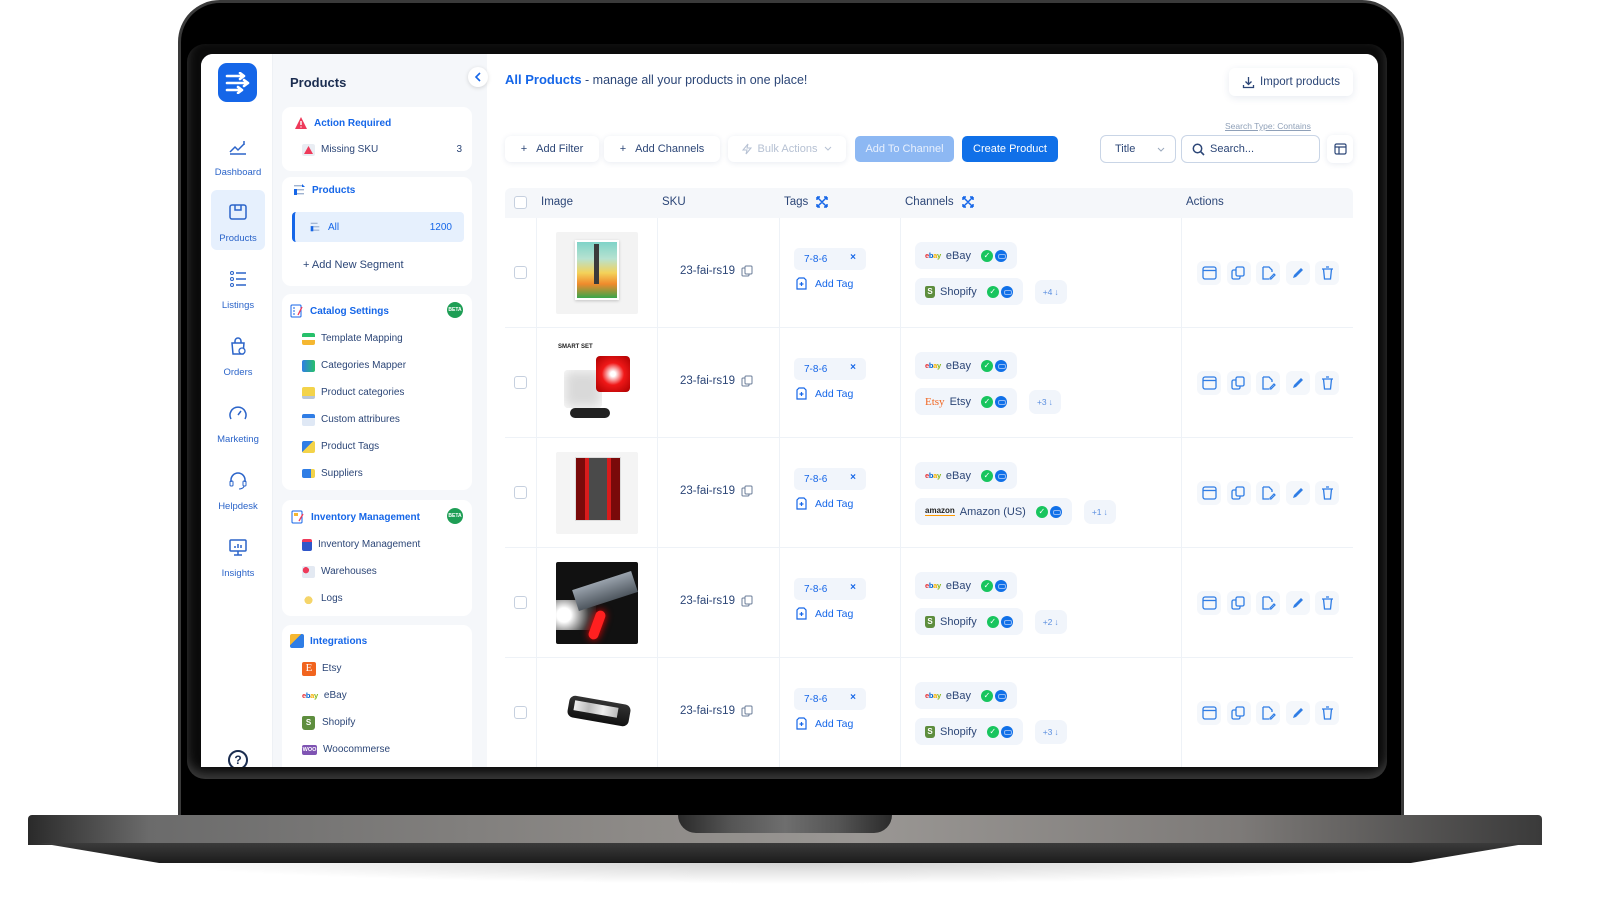  What do you see at coordinates (349, 338) in the screenshot?
I see `sidebar-item-template-mapping: Template Mapping` at bounding box center [349, 338].